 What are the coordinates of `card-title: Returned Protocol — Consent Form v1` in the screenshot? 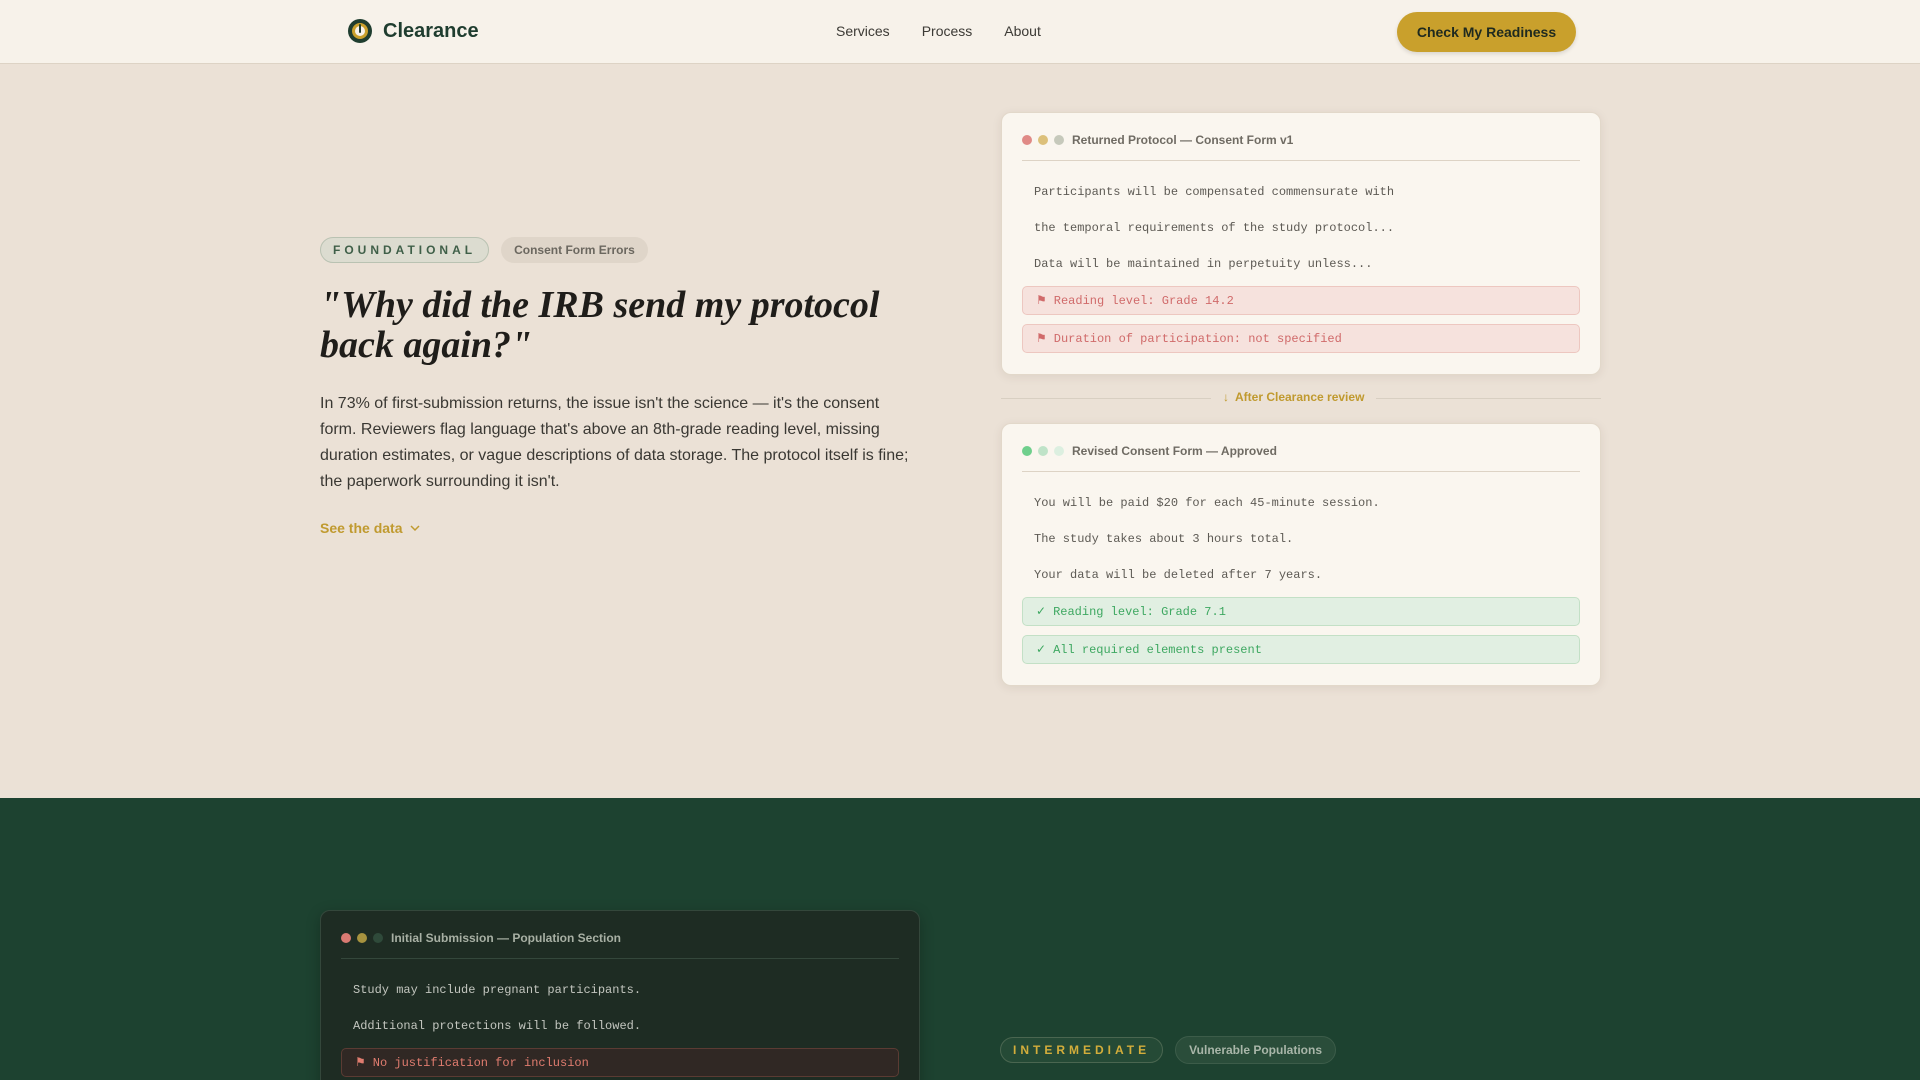 It's located at (1183, 140).